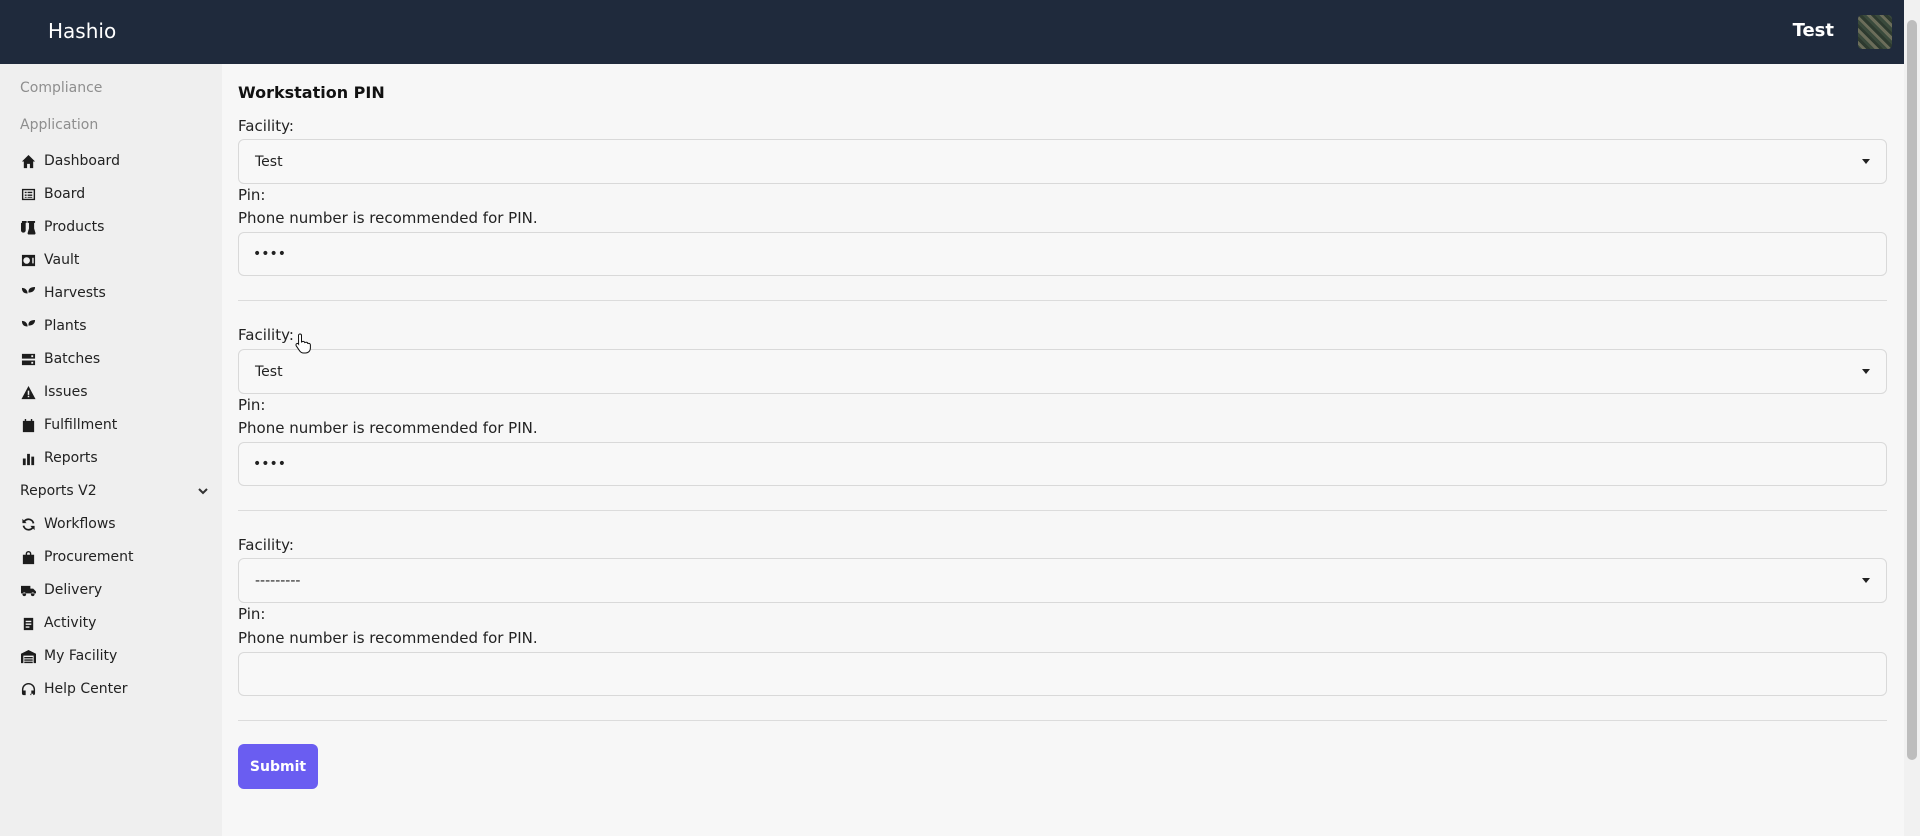 The image size is (1920, 836). What do you see at coordinates (278, 766) in the screenshot?
I see `submit-button: Submit` at bounding box center [278, 766].